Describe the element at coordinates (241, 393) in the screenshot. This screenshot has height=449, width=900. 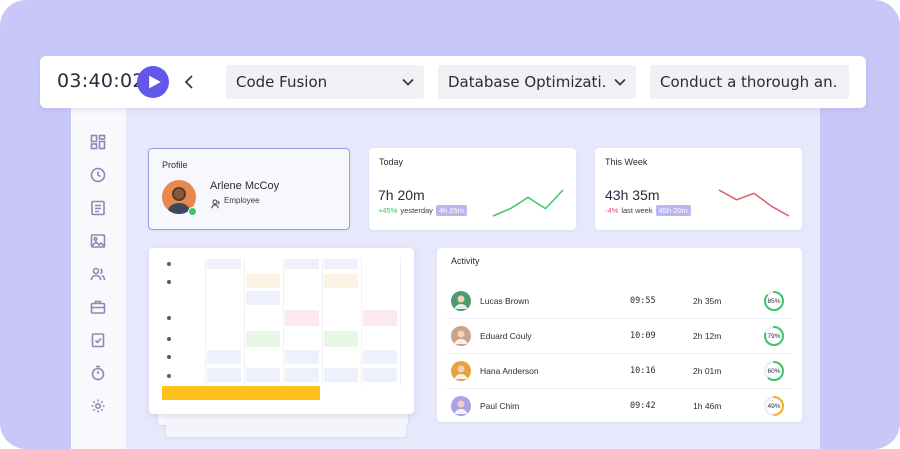
I see `schedule-highlight-bar` at that location.